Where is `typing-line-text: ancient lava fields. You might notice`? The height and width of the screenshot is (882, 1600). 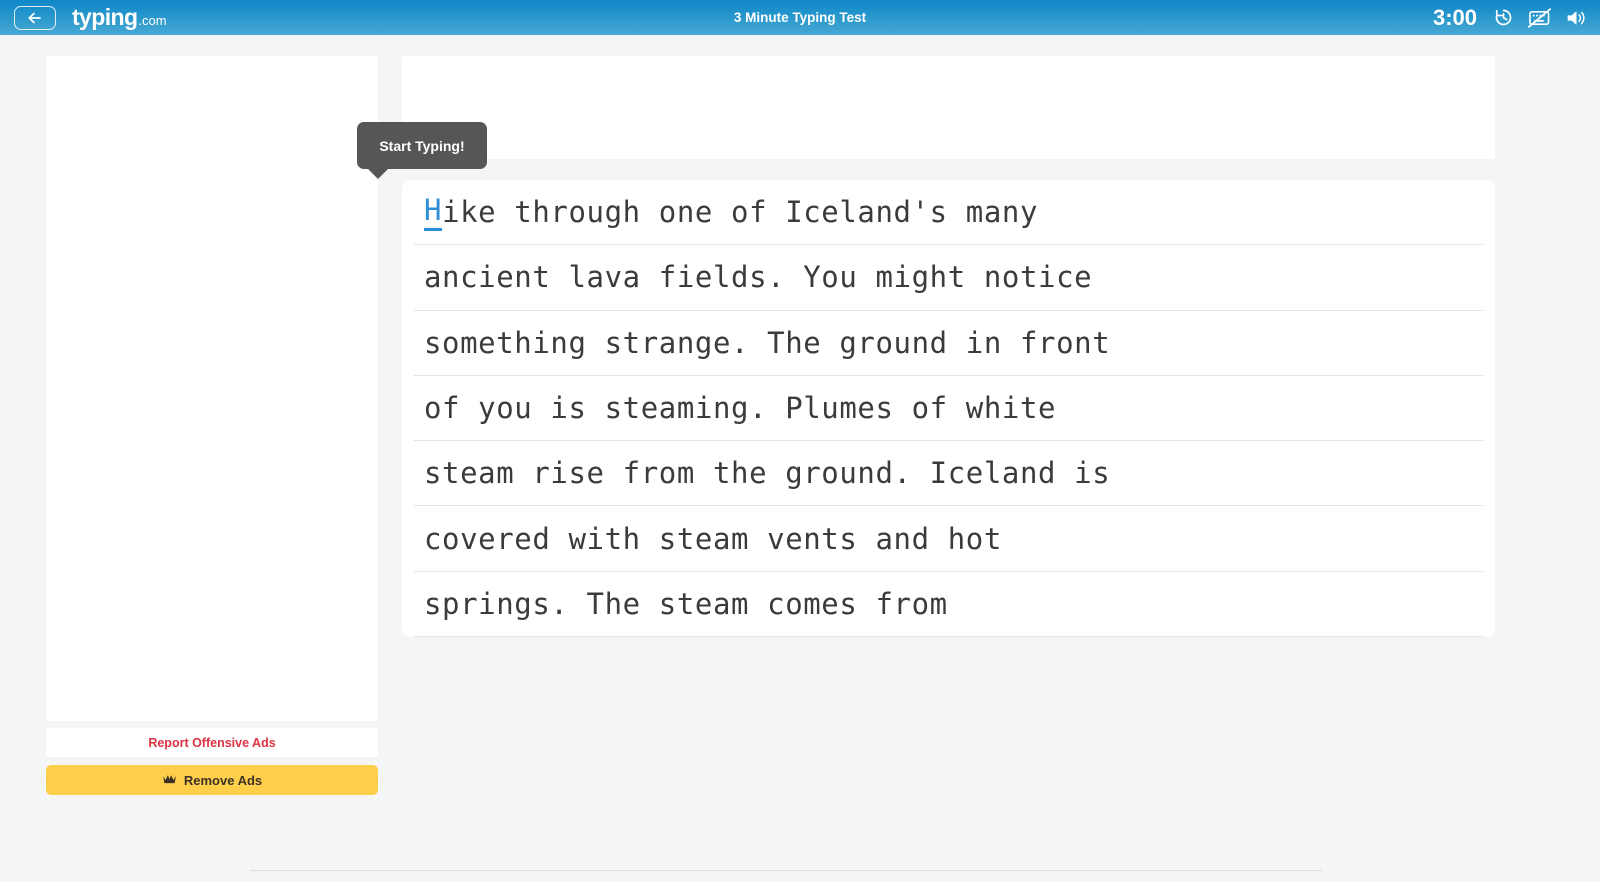
typing-line-text: ancient lava fields. You might notice is located at coordinates (758, 277).